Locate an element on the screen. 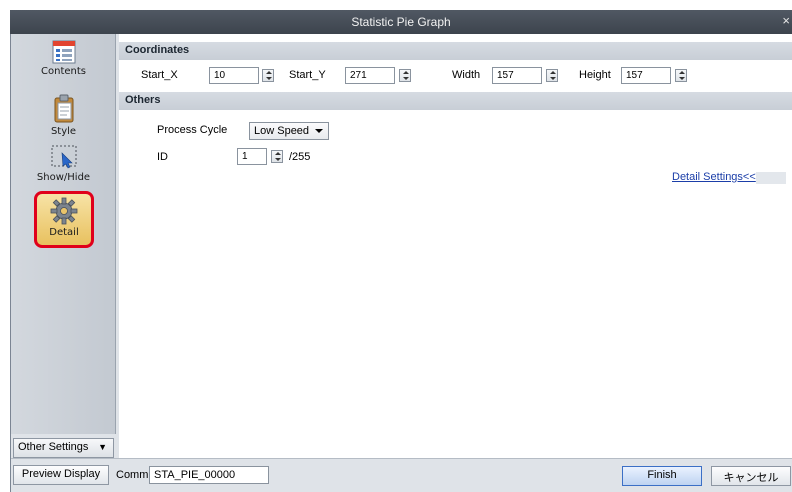 This screenshot has width=792, height=492. show-hide-icon is located at coordinates (63, 157).